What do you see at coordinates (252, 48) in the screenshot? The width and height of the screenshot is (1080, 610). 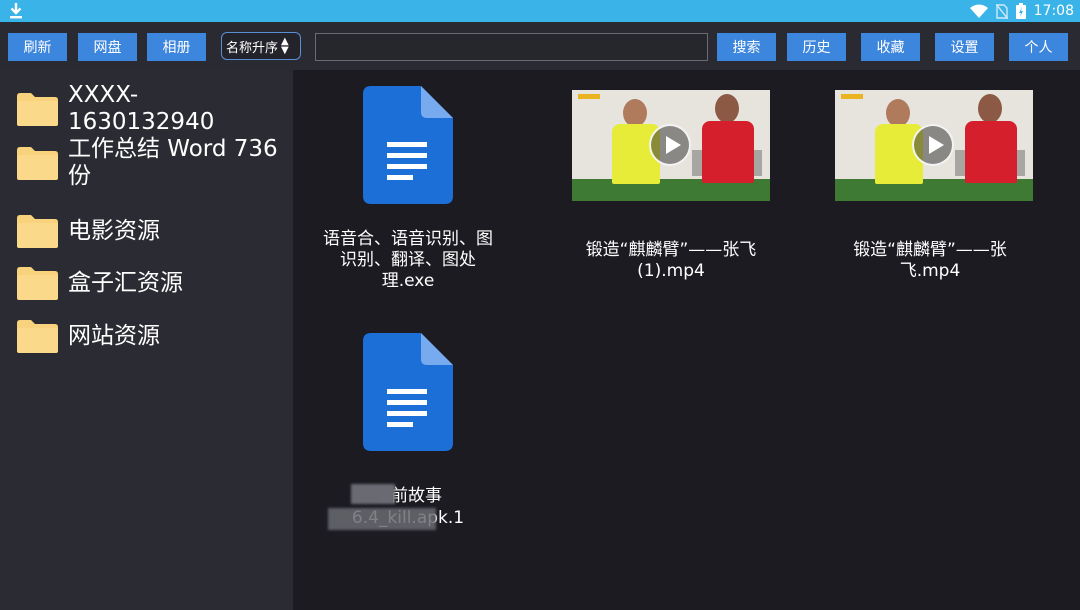 I see `sort-select-value: 名称升序` at bounding box center [252, 48].